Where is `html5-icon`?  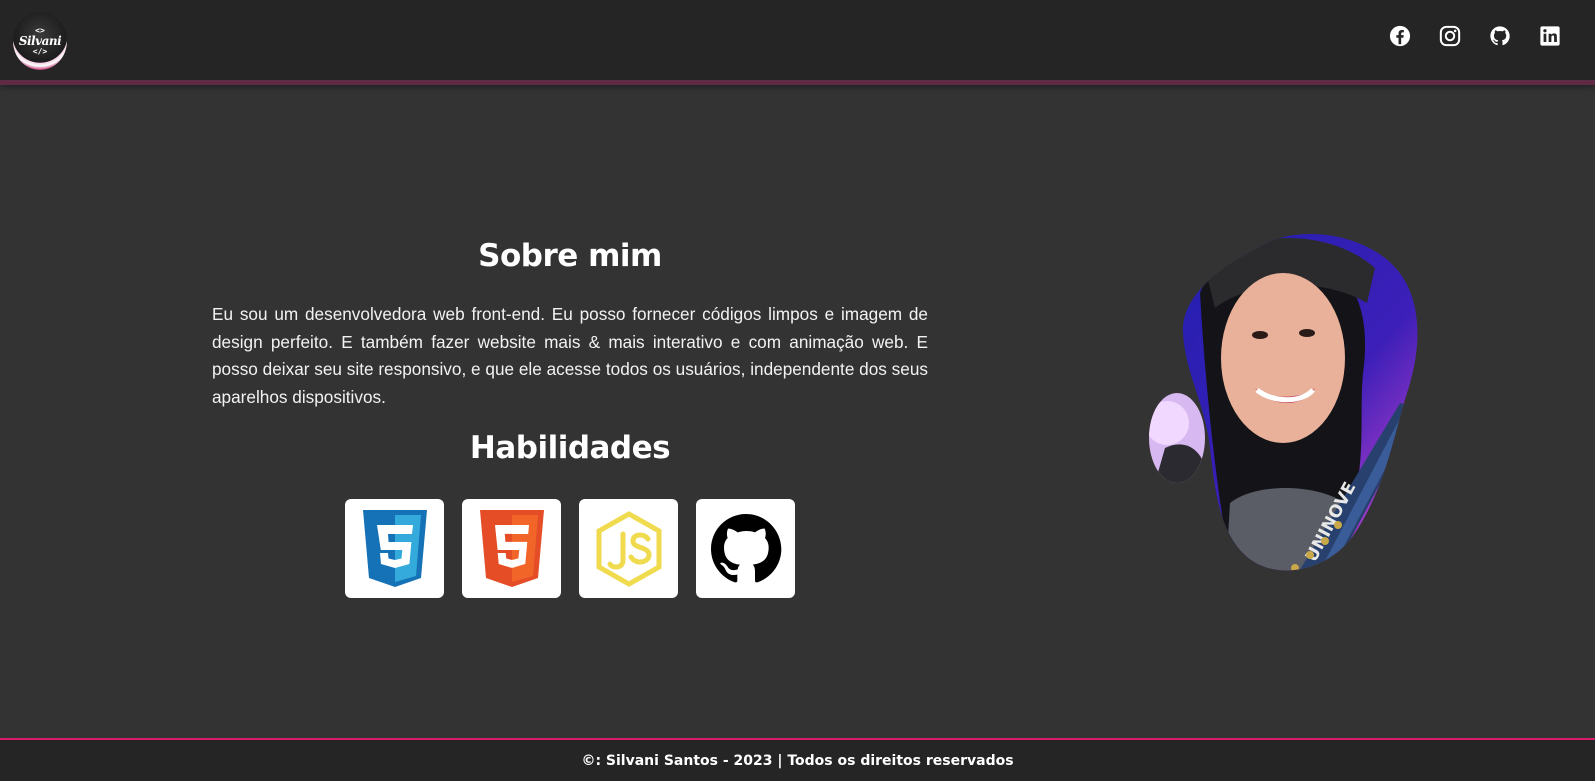
html5-icon is located at coordinates (511, 548).